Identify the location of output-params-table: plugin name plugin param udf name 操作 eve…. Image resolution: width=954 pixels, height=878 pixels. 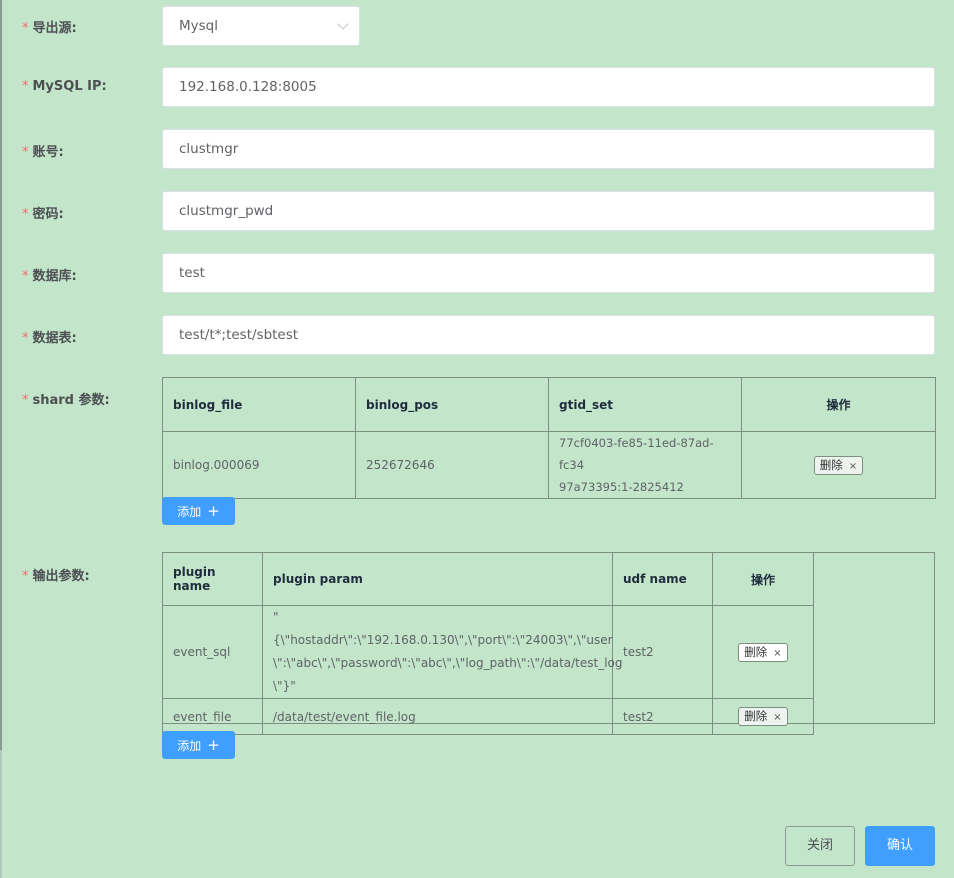
(488, 643).